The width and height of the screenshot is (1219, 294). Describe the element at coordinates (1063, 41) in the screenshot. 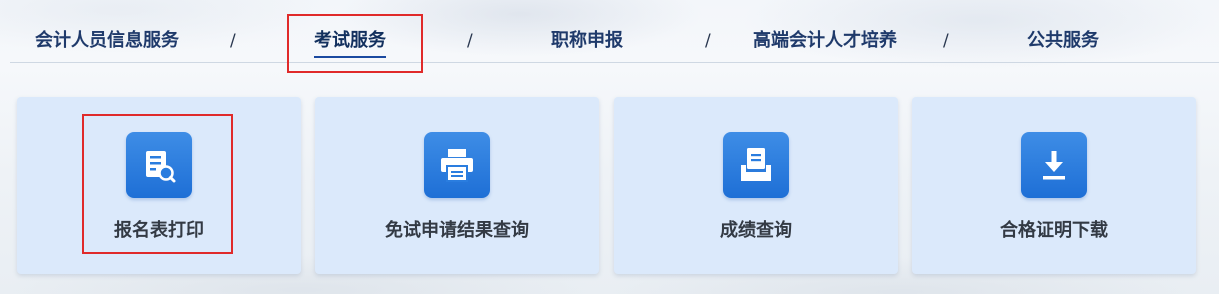

I see `tab-public-services: 公共服务` at that location.